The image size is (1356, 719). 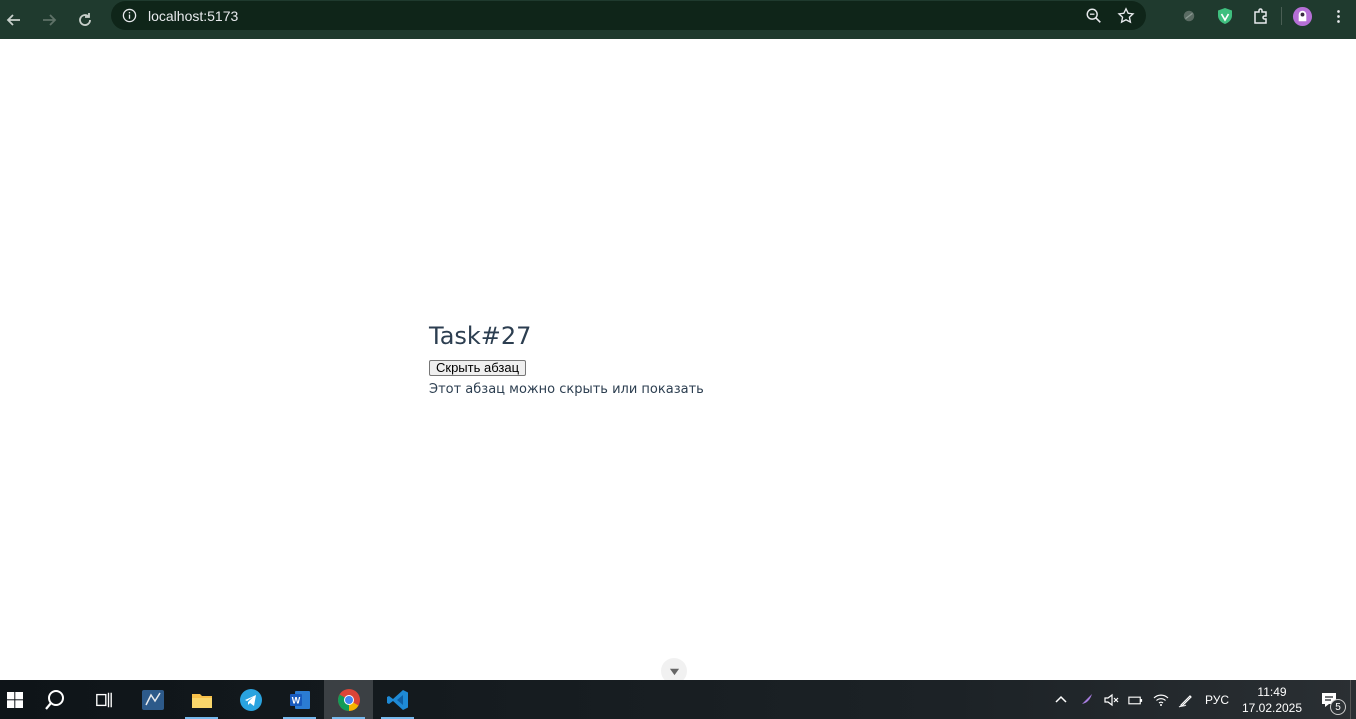 I want to click on telegram-app, so click(x=250, y=699).